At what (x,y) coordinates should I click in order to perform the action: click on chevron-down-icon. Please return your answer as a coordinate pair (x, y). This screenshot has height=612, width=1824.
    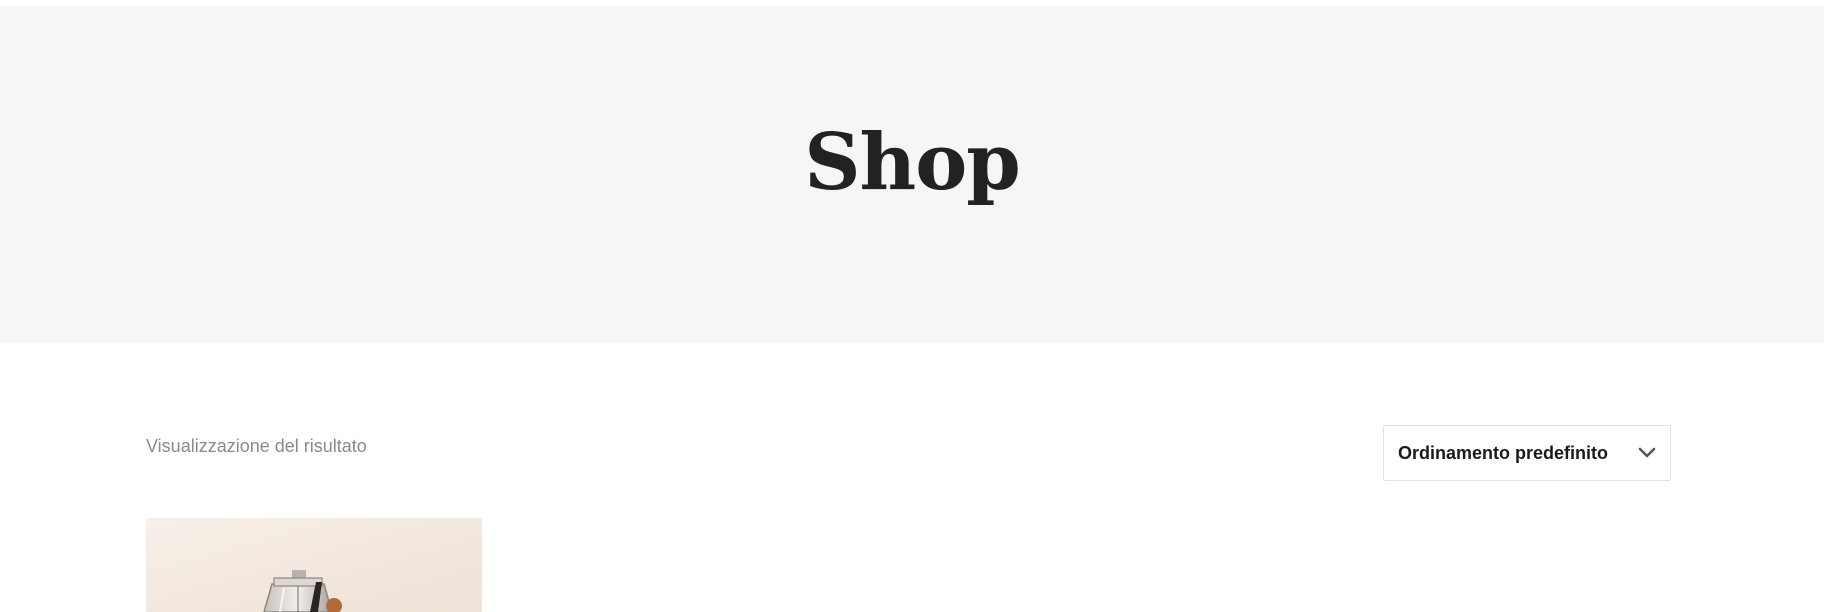
    Looking at the image, I should click on (1647, 452).